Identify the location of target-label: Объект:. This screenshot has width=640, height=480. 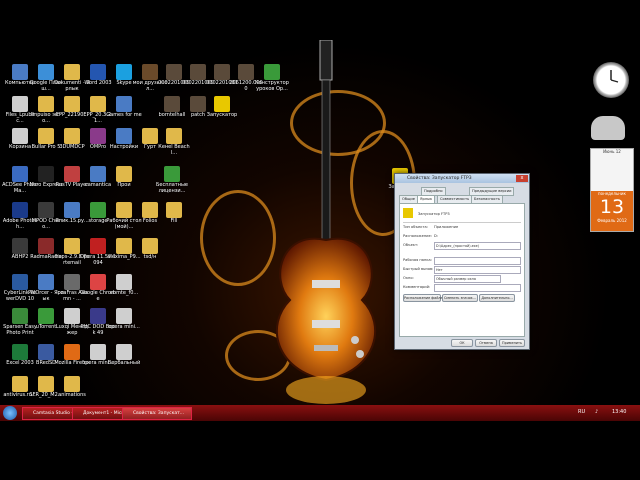
(411, 245).